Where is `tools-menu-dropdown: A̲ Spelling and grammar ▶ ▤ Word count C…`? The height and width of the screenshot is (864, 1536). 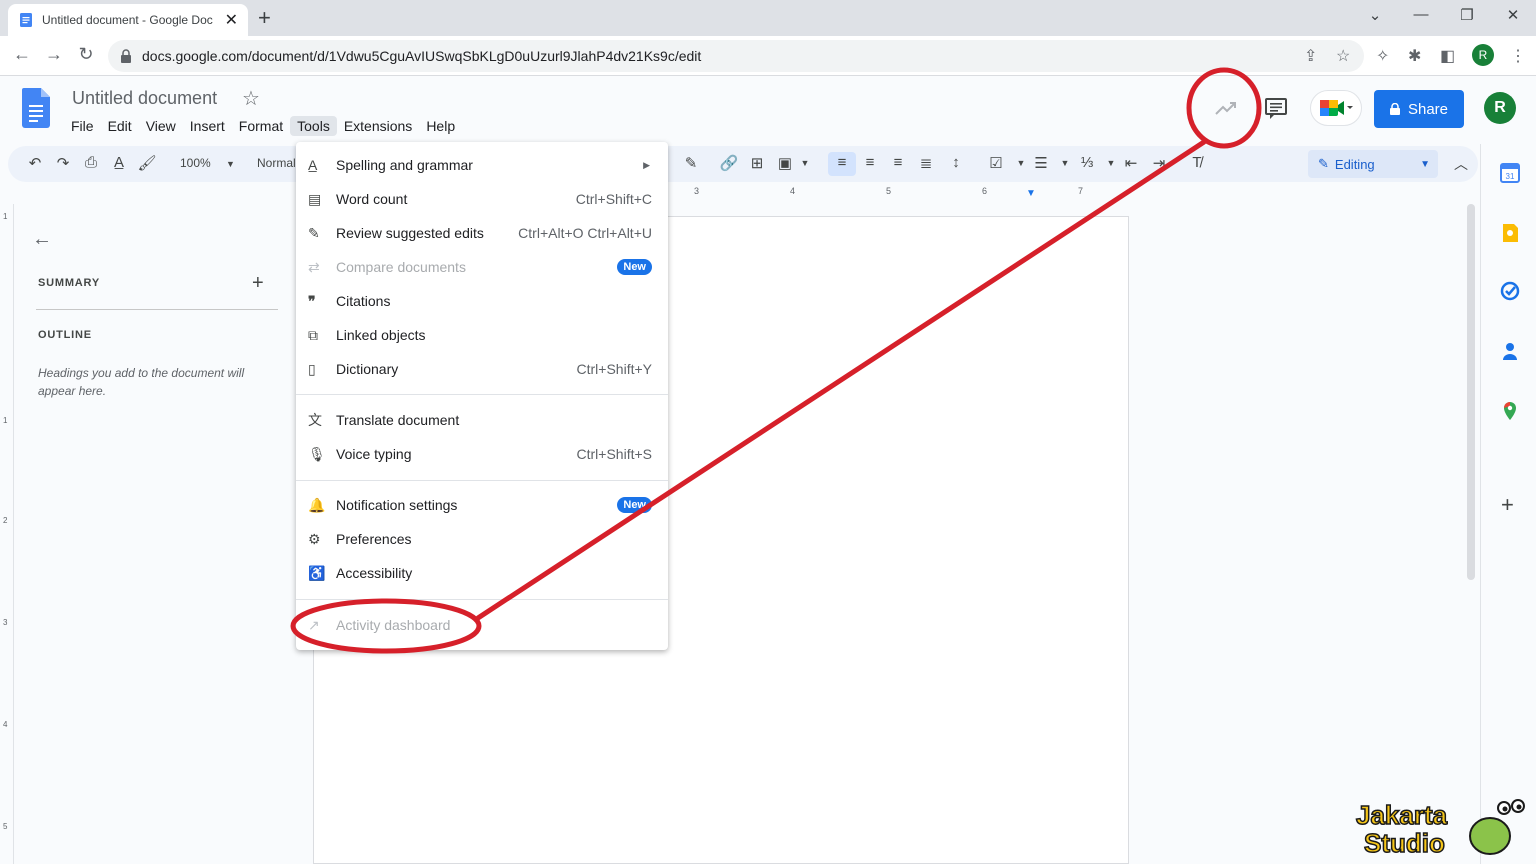 tools-menu-dropdown: A̲ Spelling and grammar ▶ ▤ Word count C… is located at coordinates (482, 396).